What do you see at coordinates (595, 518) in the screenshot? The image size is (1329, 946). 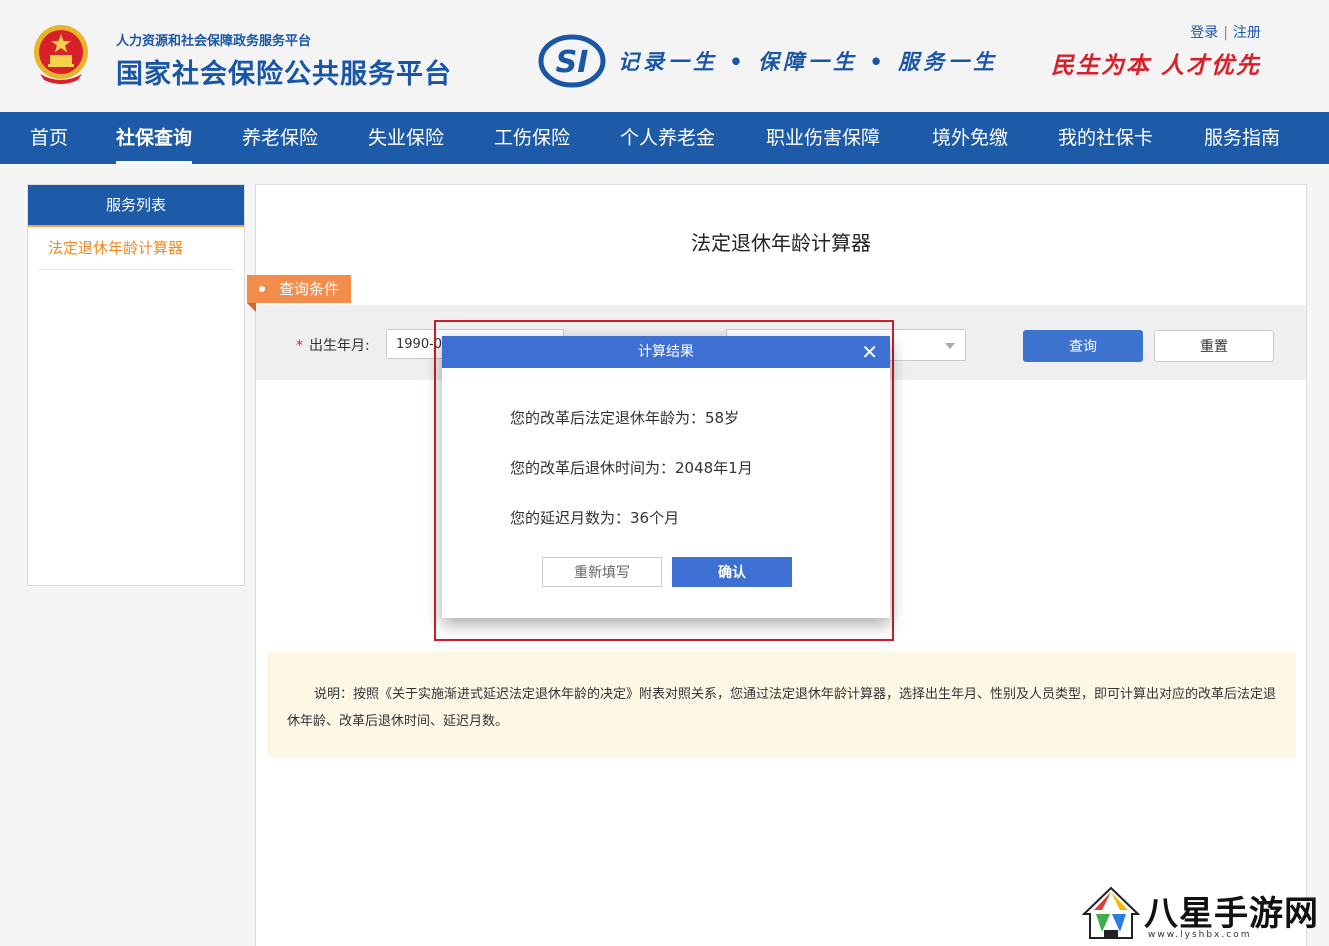 I see `result-delay-months: 您的延迟月数为：36个月` at bounding box center [595, 518].